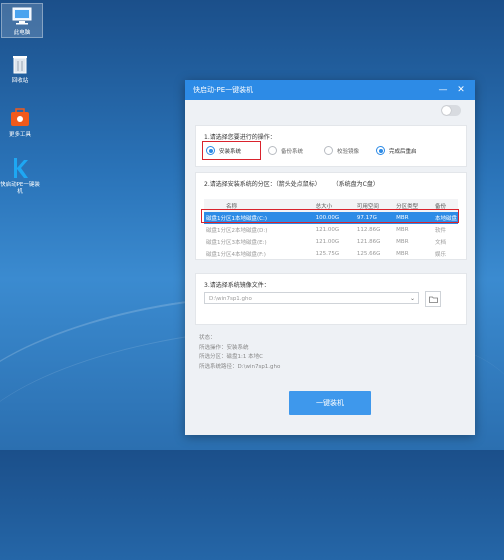 The width and height of the screenshot is (504, 560). What do you see at coordinates (262, 184) in the screenshot?
I see `partition-title-text: 2.请选择安装系统的分区：（箭头处点鼠标）` at bounding box center [262, 184].